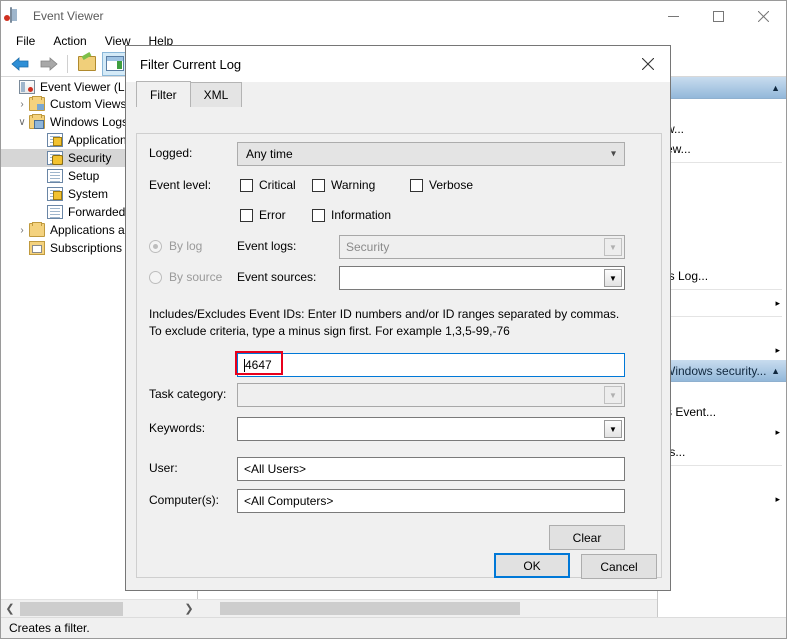  I want to click on toolbar-separator, so click(67, 63).